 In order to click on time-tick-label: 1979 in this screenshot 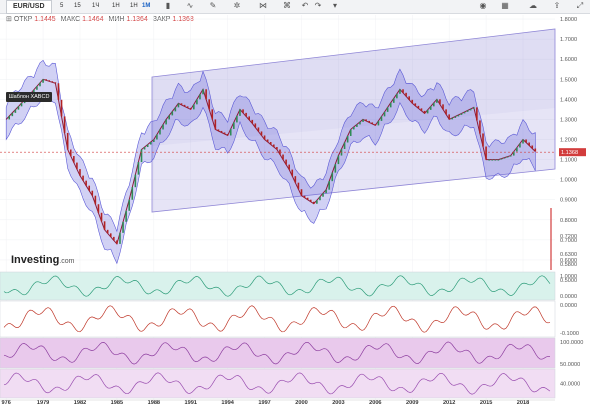, I will do `click(43, 402)`.